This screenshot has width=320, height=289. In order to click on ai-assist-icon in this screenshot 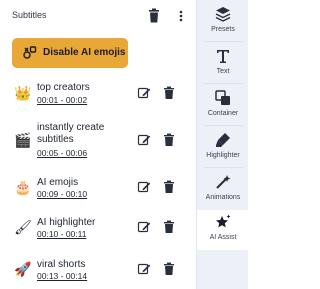, I will do `click(223, 221)`.